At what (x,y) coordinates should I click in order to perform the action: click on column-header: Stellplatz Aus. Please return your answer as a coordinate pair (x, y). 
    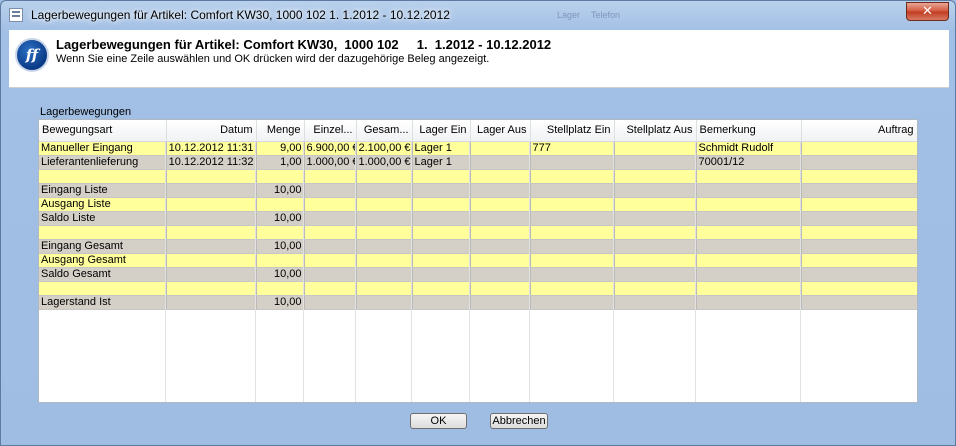
    Looking at the image, I should click on (655, 131).